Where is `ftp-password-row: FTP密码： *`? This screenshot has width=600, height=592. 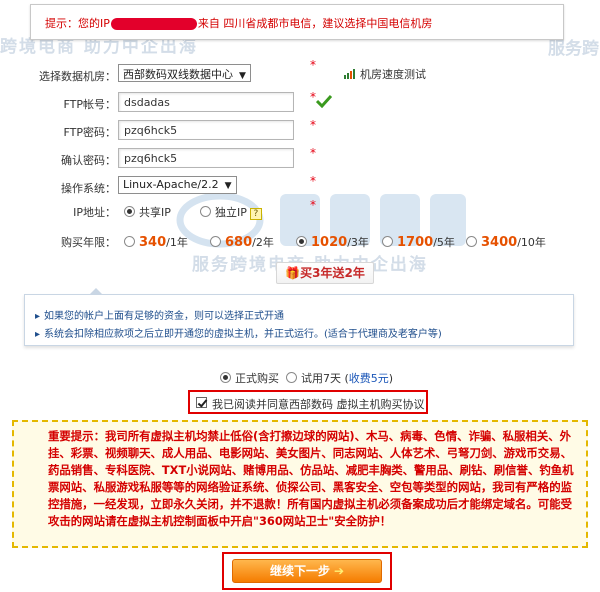
ftp-password-row: FTP密码： * is located at coordinates (300, 131).